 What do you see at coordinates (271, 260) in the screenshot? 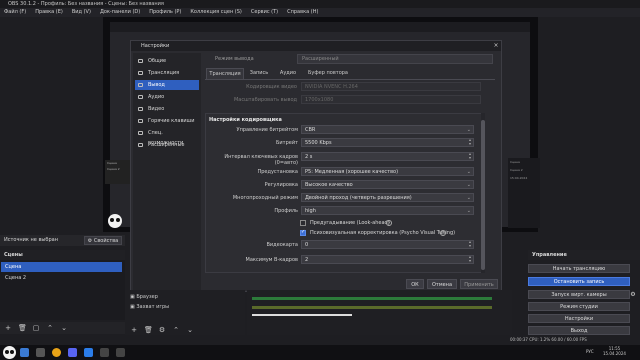
I see `bframes-label: Максимум B-кадров` at bounding box center [271, 260].